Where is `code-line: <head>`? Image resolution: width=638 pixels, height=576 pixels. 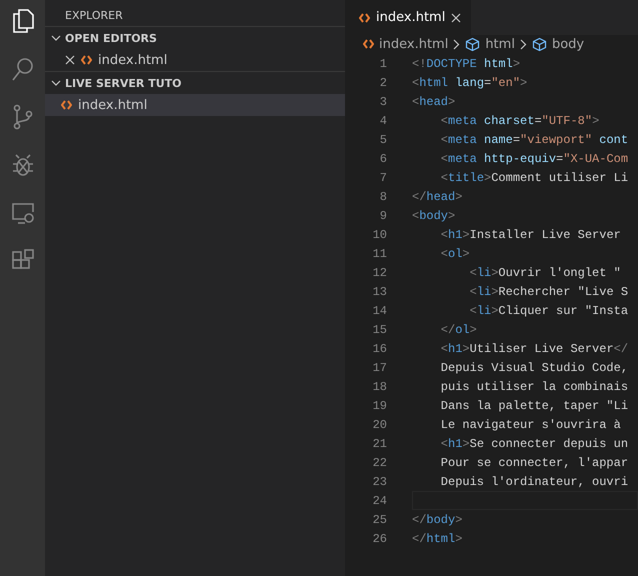
code-line: <head> is located at coordinates (434, 101).